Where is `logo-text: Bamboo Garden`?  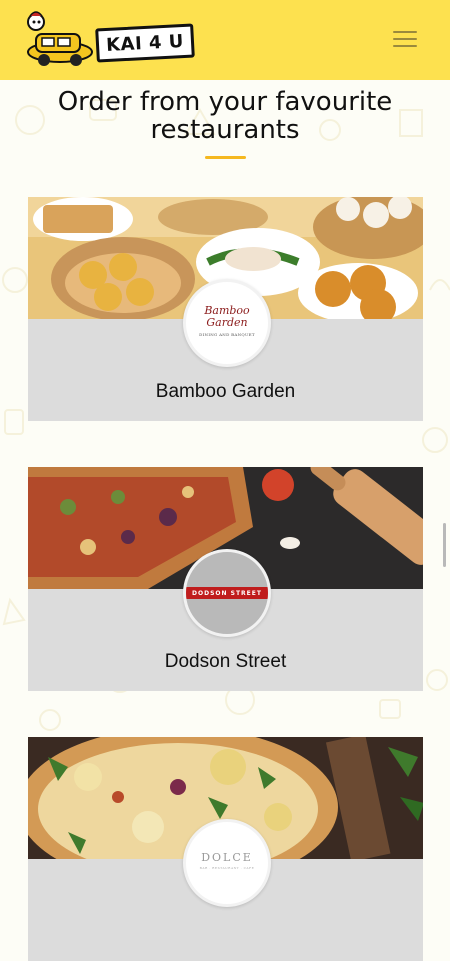 logo-text: Bamboo Garden is located at coordinates (227, 316).